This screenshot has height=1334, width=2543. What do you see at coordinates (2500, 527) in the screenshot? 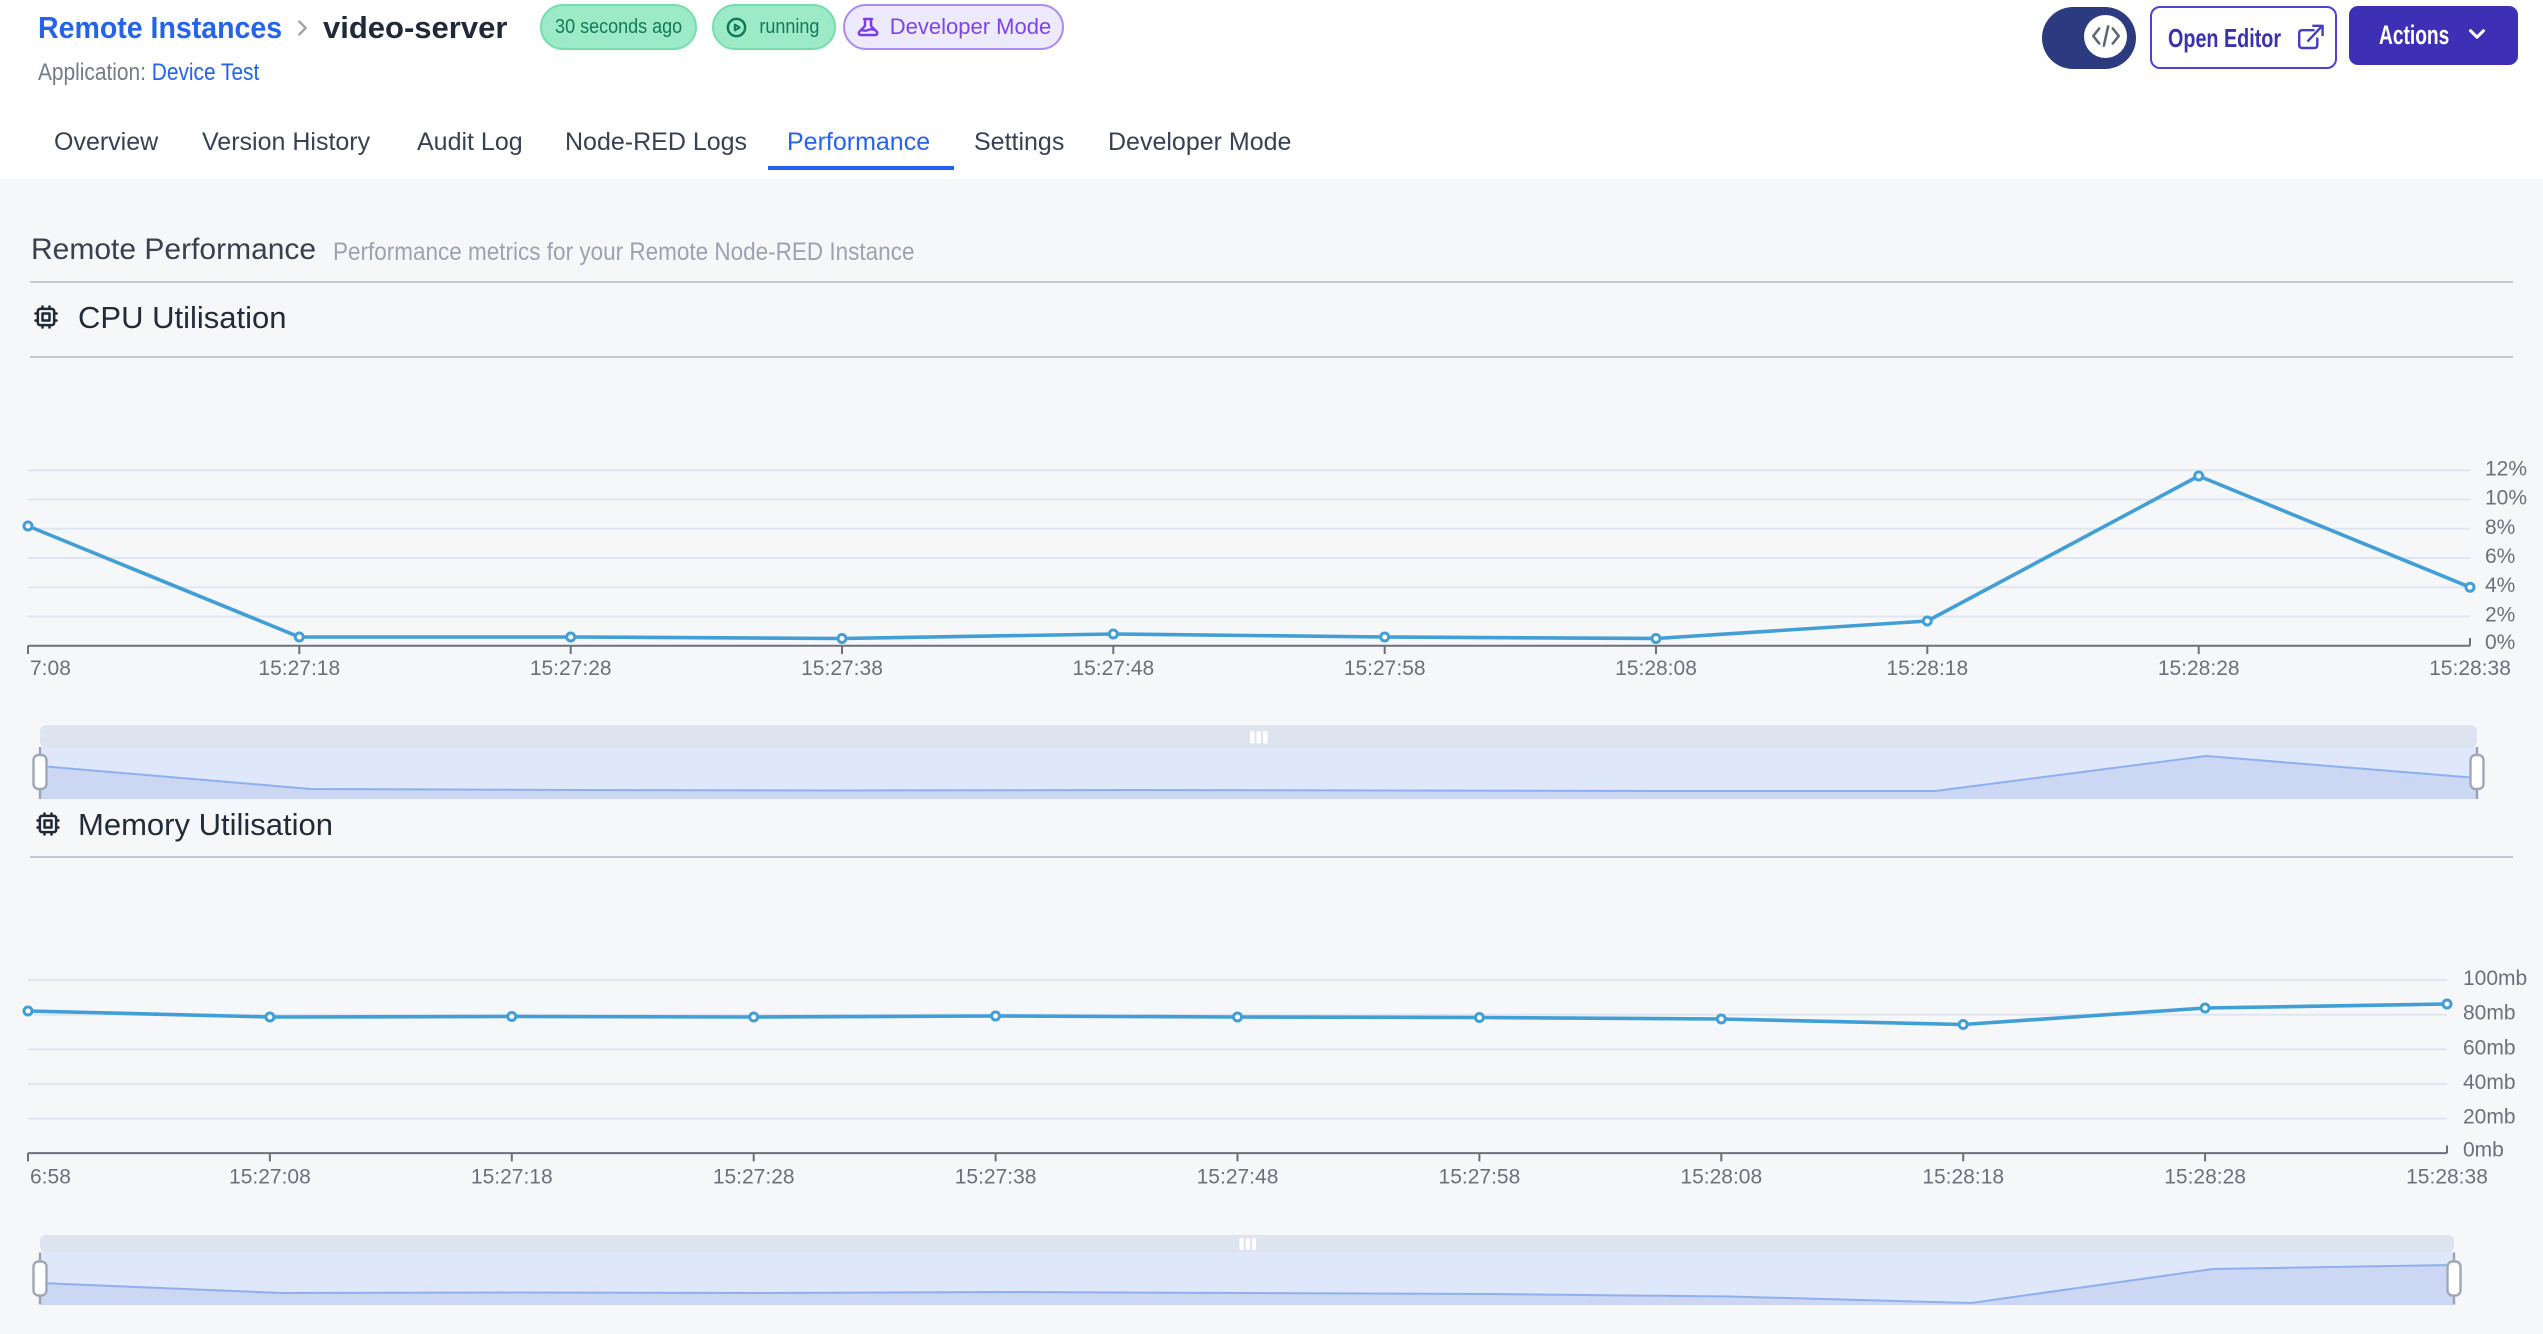
I see `svg-text: 8%` at bounding box center [2500, 527].